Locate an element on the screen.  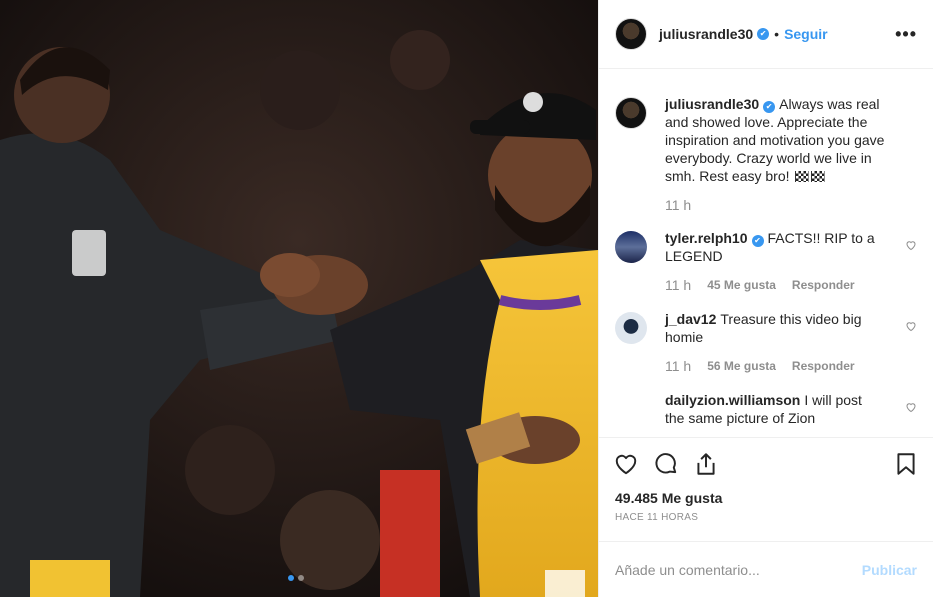
add-comment-bar: Publicar is located at coordinates (766, 569).